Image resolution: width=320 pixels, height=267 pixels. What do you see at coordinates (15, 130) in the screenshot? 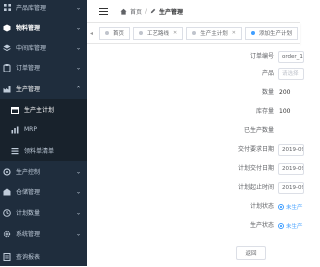
I see `chart-icon` at bounding box center [15, 130].